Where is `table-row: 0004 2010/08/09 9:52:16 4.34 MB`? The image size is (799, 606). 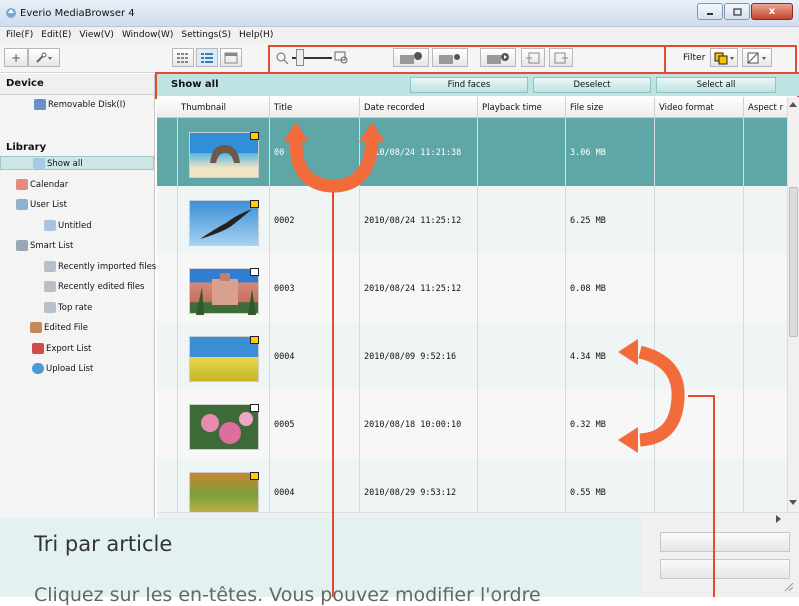
table-row: 0004 2010/08/09 9:52:16 4.34 MB is located at coordinates (472, 356).